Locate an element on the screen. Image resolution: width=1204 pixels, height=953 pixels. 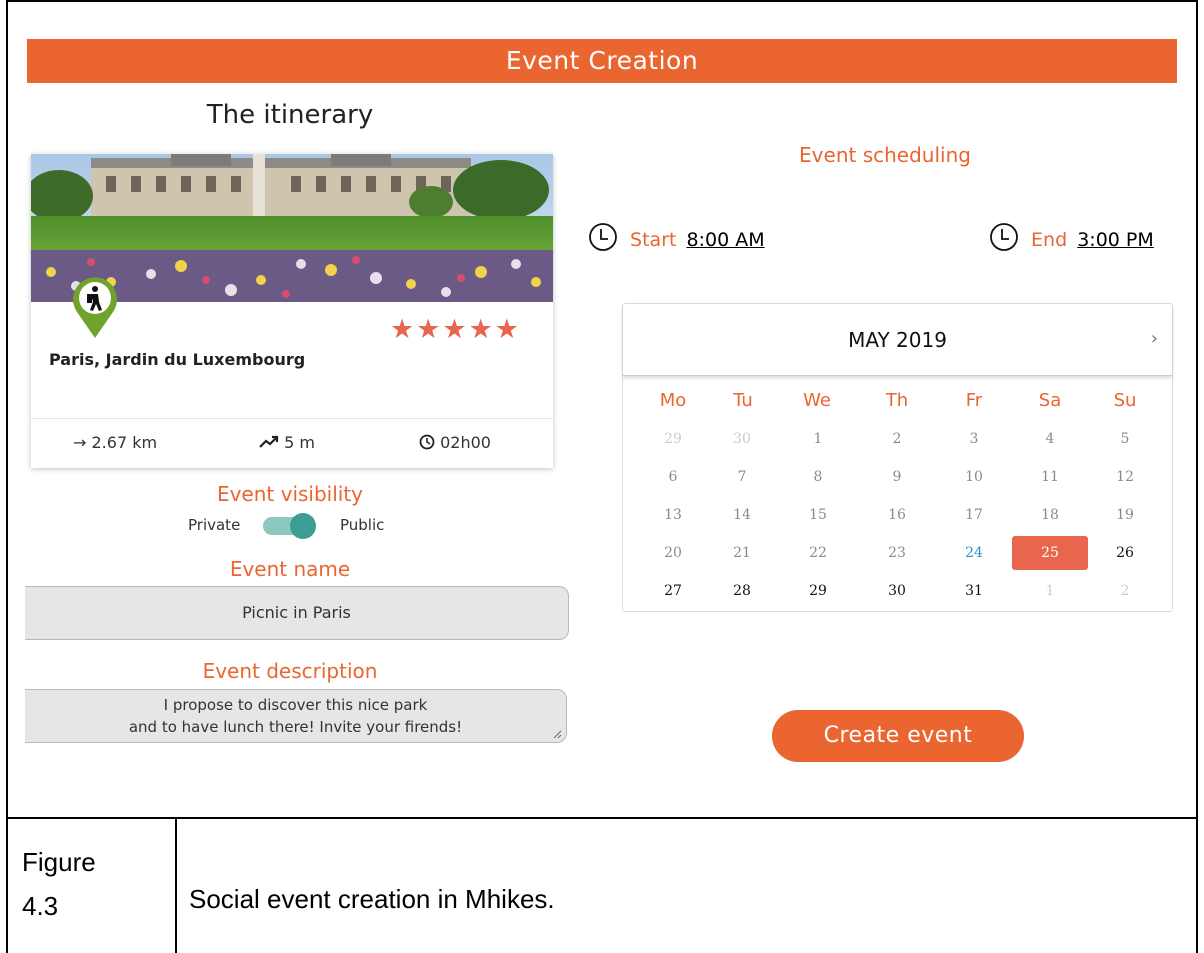
visibility-title: Event visibility is located at coordinates (290, 494).